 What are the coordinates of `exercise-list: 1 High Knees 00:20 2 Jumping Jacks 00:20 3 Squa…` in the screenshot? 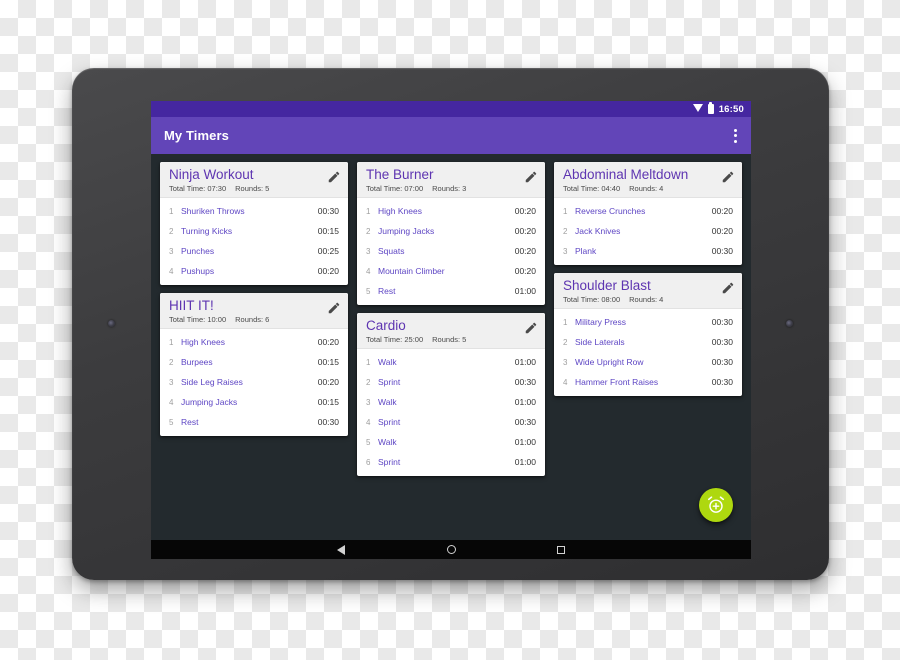 It's located at (451, 251).